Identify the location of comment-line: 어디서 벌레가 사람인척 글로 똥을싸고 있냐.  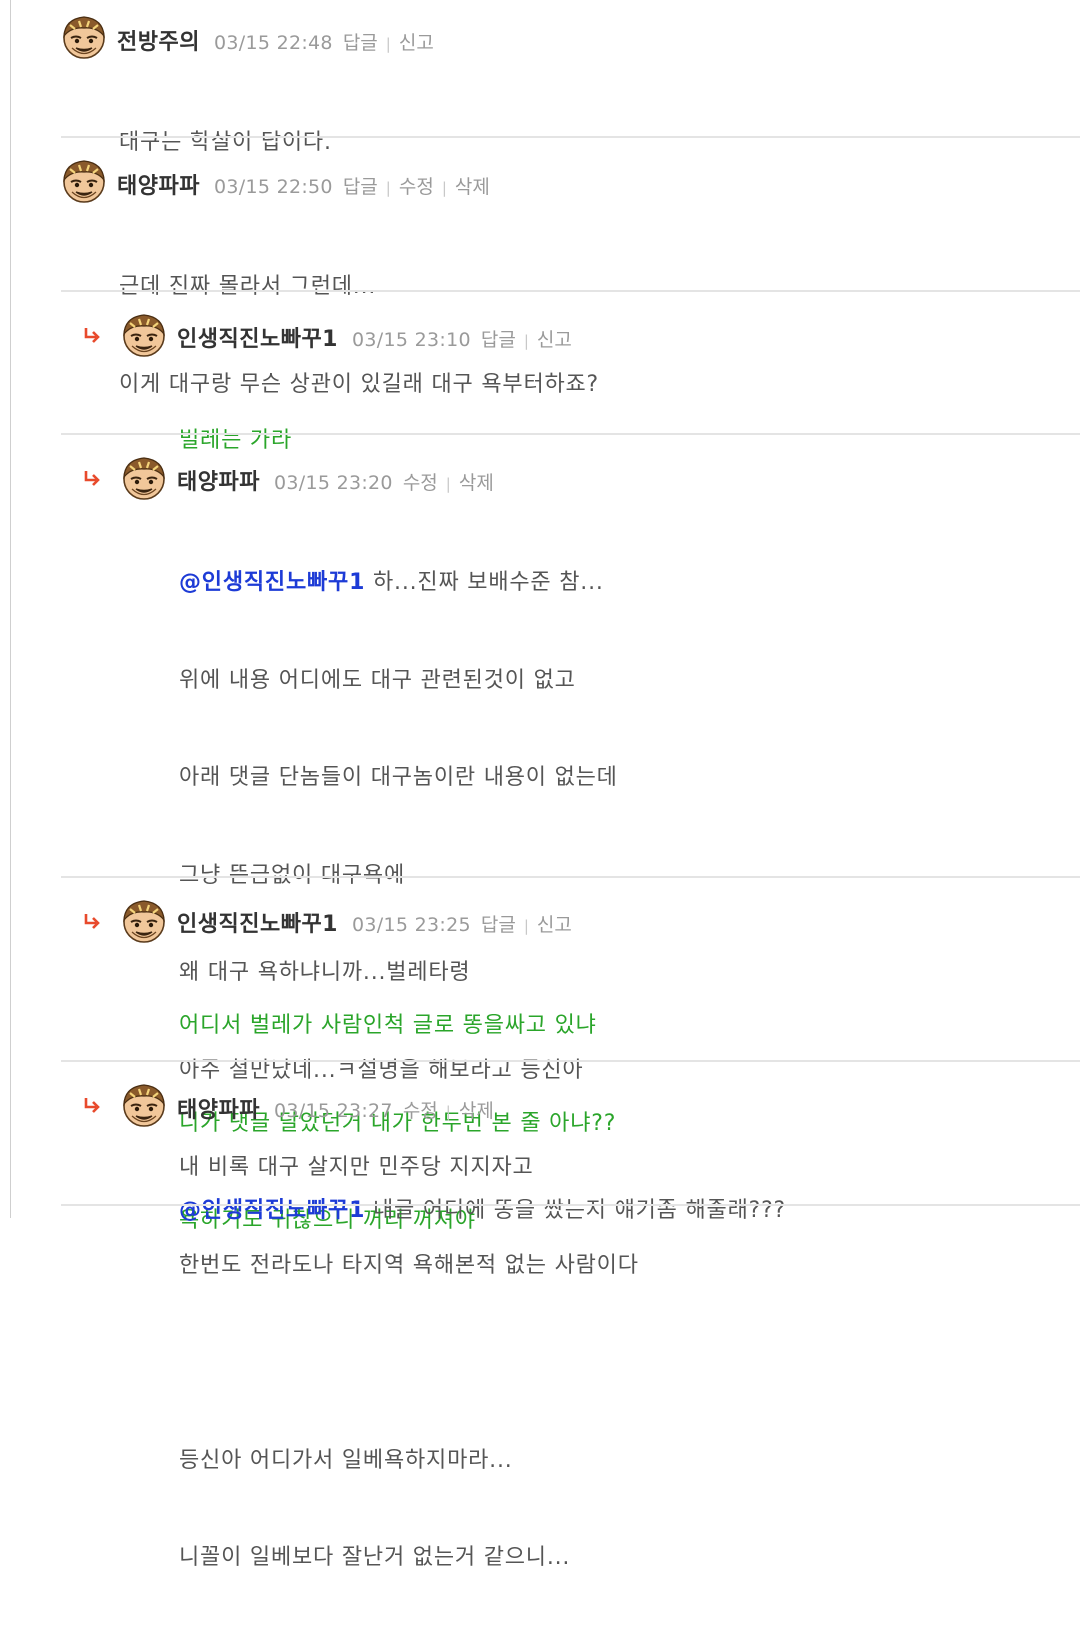
(388, 1025).